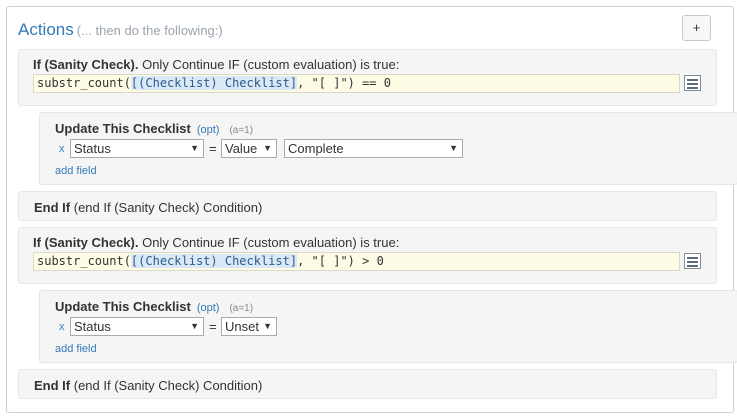  I want to click on panel-title: Actions (... then do the following:), so click(120, 30).